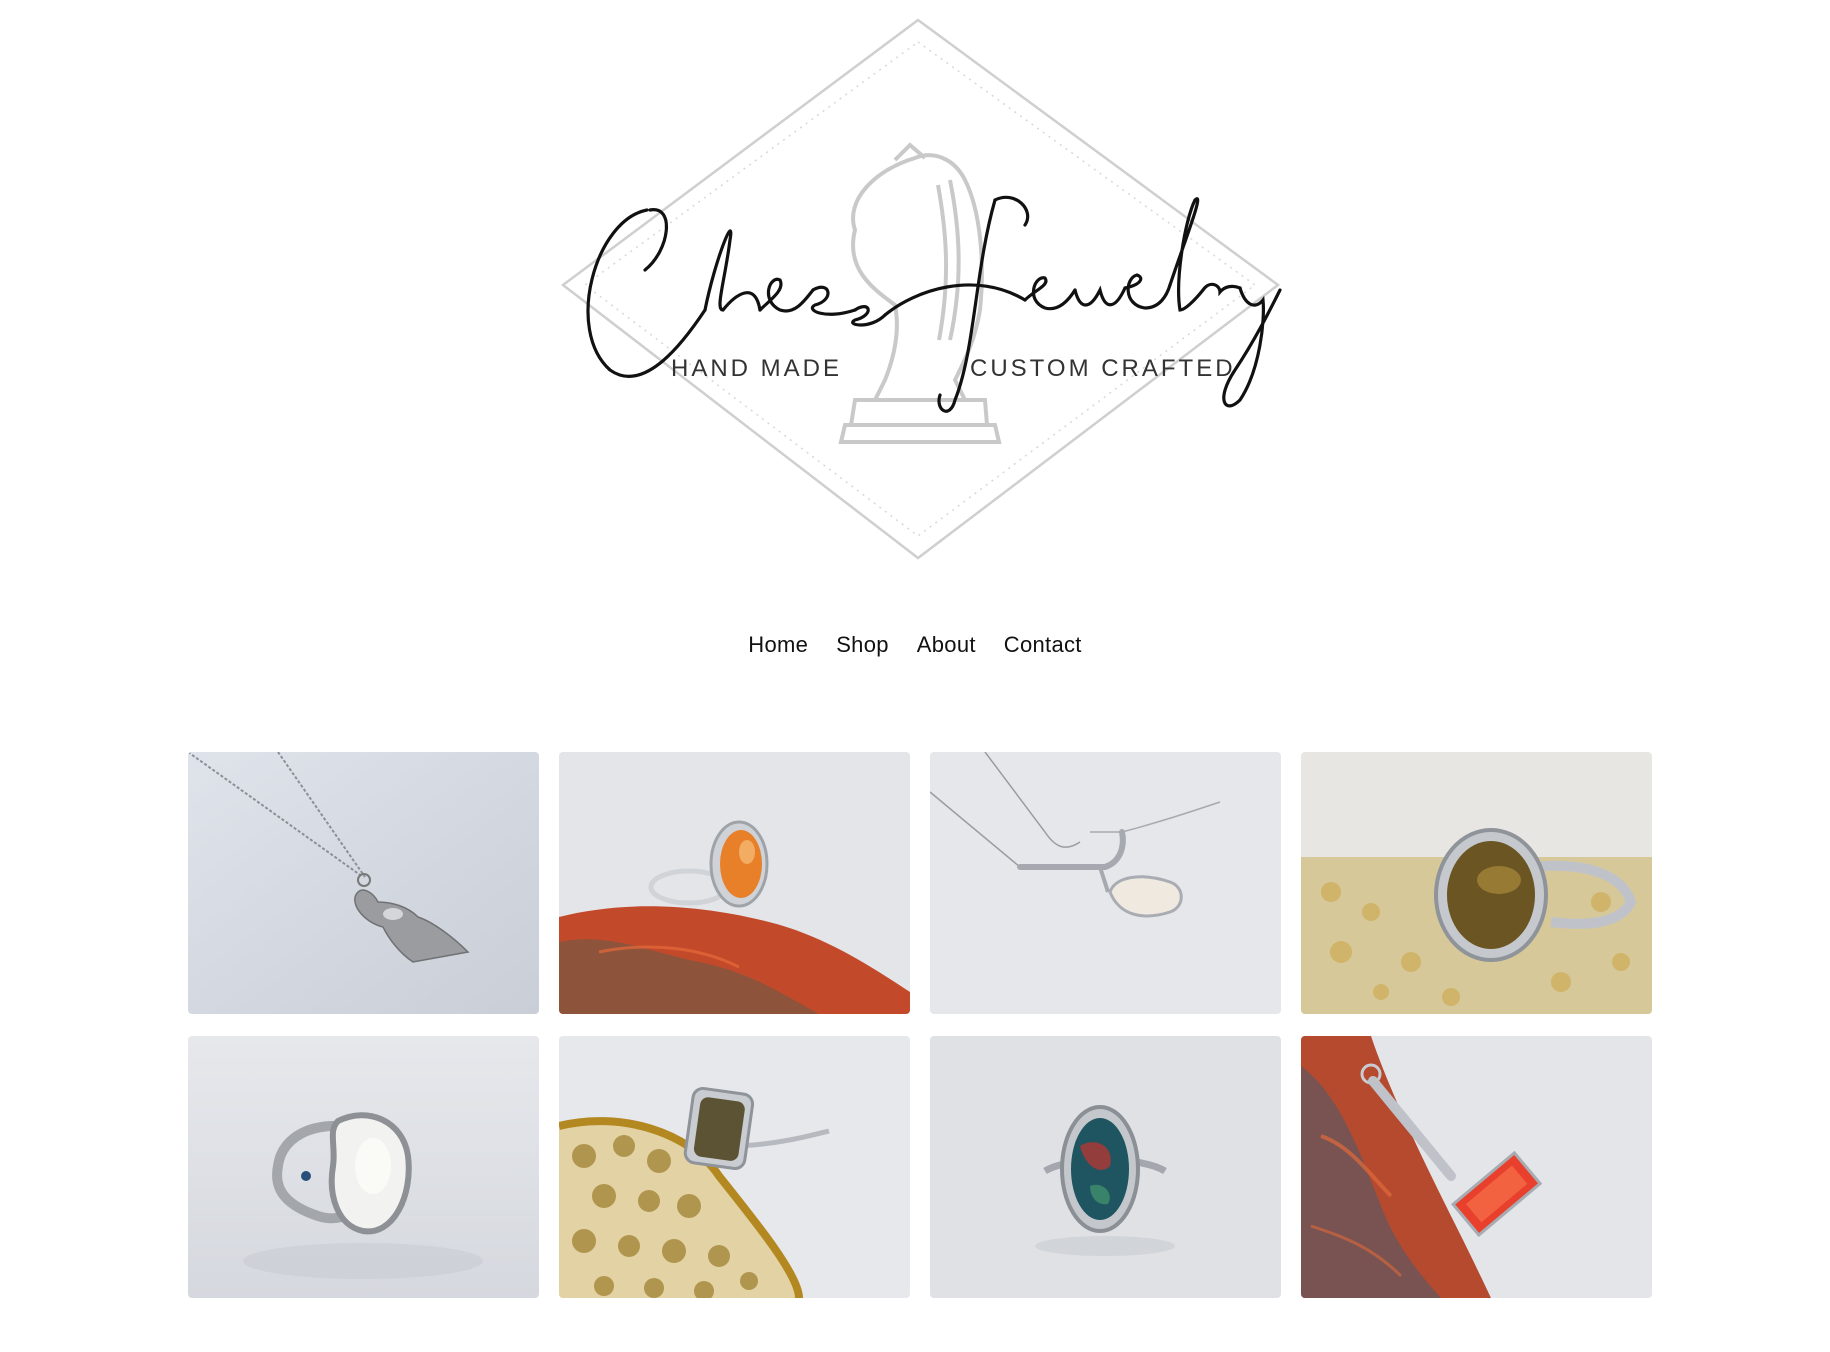 This screenshot has width=1830, height=1352. What do you see at coordinates (778, 645) in the screenshot?
I see `nav-home: Home` at bounding box center [778, 645].